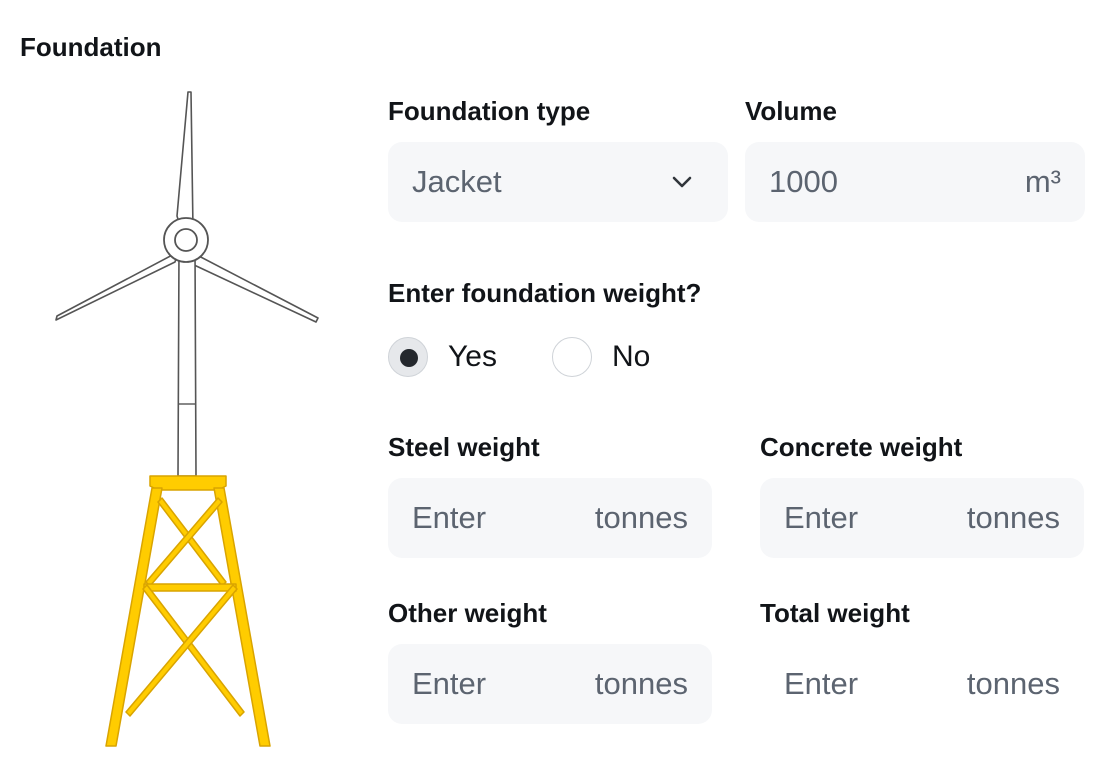 The height and width of the screenshot is (760, 1116). What do you see at coordinates (835, 613) in the screenshot?
I see `total-weight-label: Total weight` at bounding box center [835, 613].